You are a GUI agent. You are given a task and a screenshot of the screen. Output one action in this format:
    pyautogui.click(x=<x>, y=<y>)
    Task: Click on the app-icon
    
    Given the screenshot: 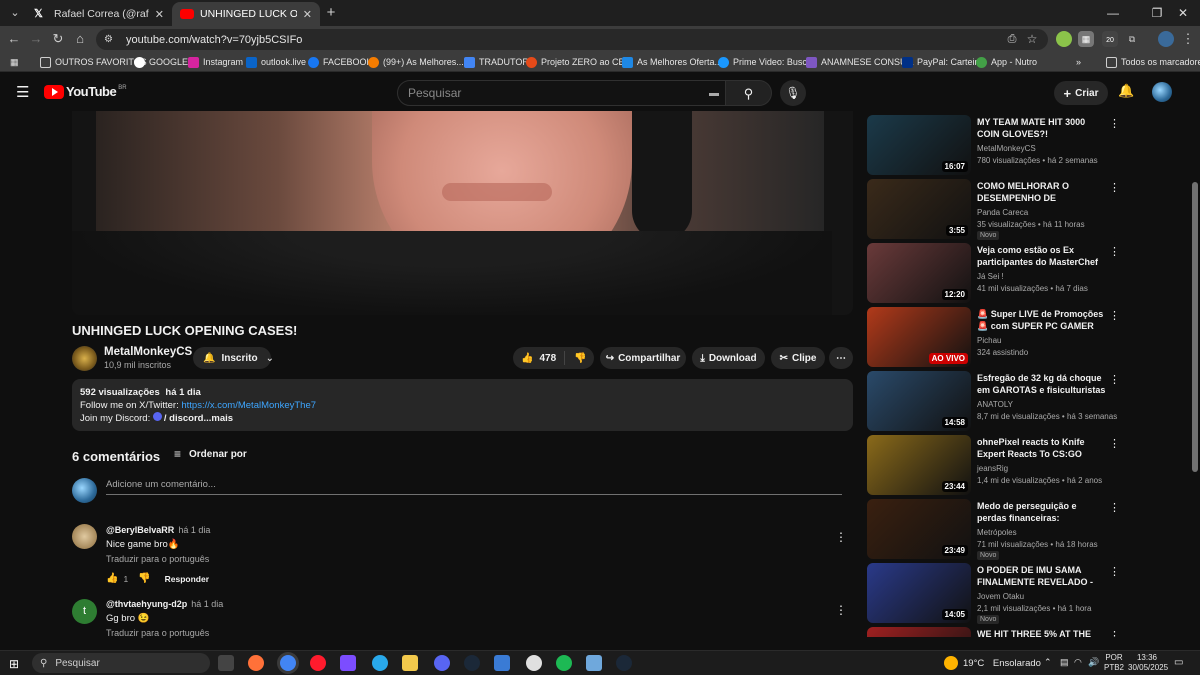 What is the action you would take?
    pyautogui.click(x=534, y=663)
    